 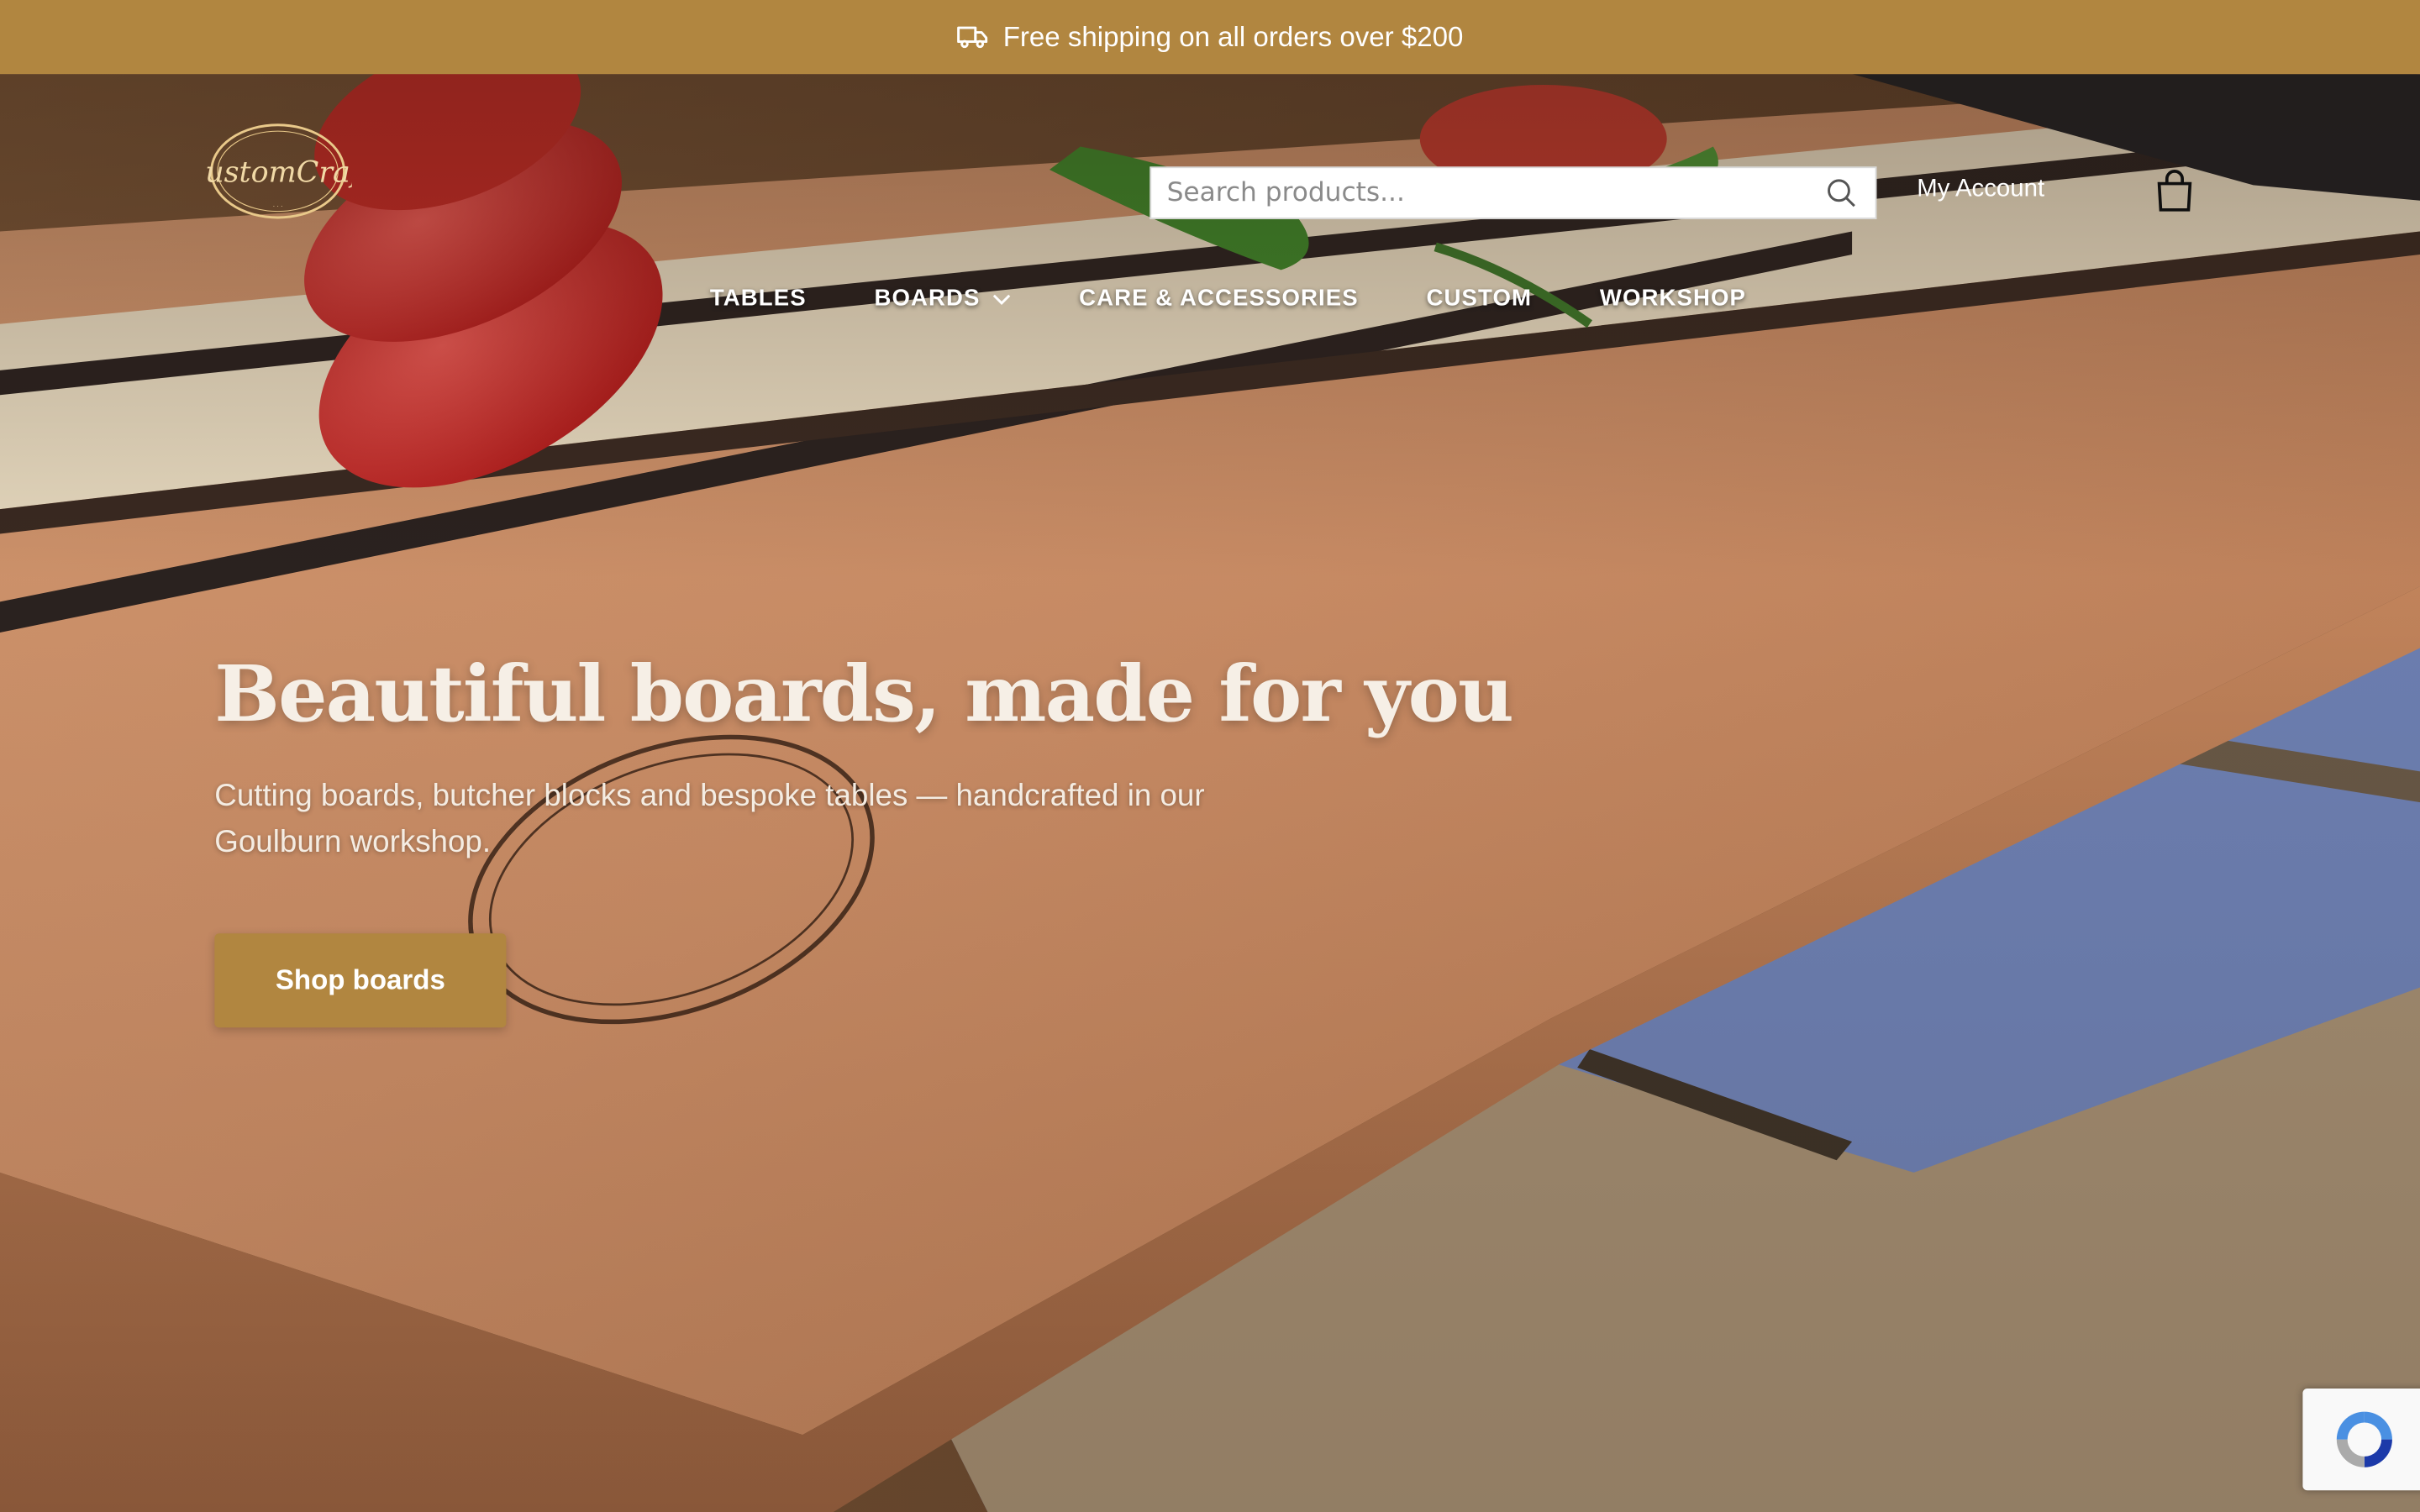 What do you see at coordinates (864, 693) in the screenshot?
I see `hero-title: Beautiful boards, made for you` at bounding box center [864, 693].